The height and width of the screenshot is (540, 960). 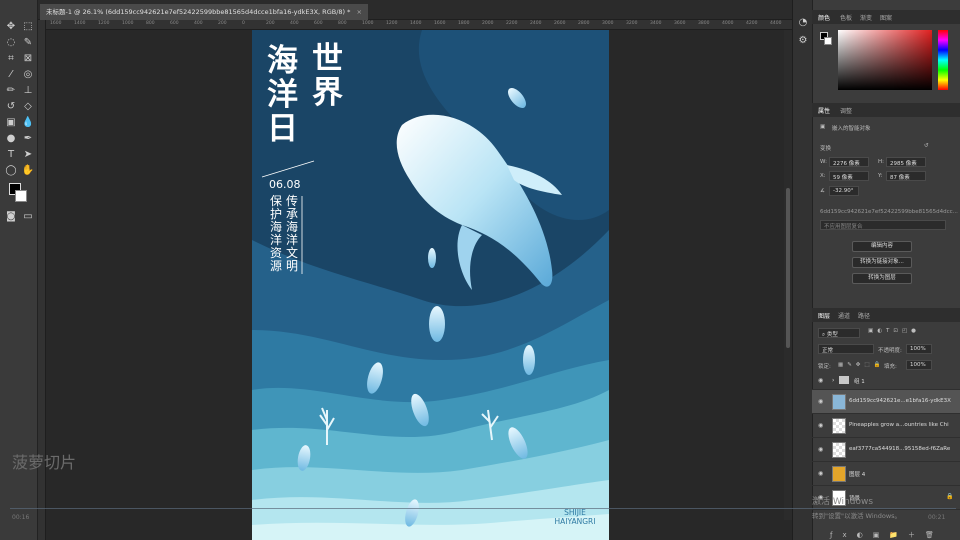 I want to click on poster-footer: SHIJIE HAIYANGRI, so click(x=575, y=517).